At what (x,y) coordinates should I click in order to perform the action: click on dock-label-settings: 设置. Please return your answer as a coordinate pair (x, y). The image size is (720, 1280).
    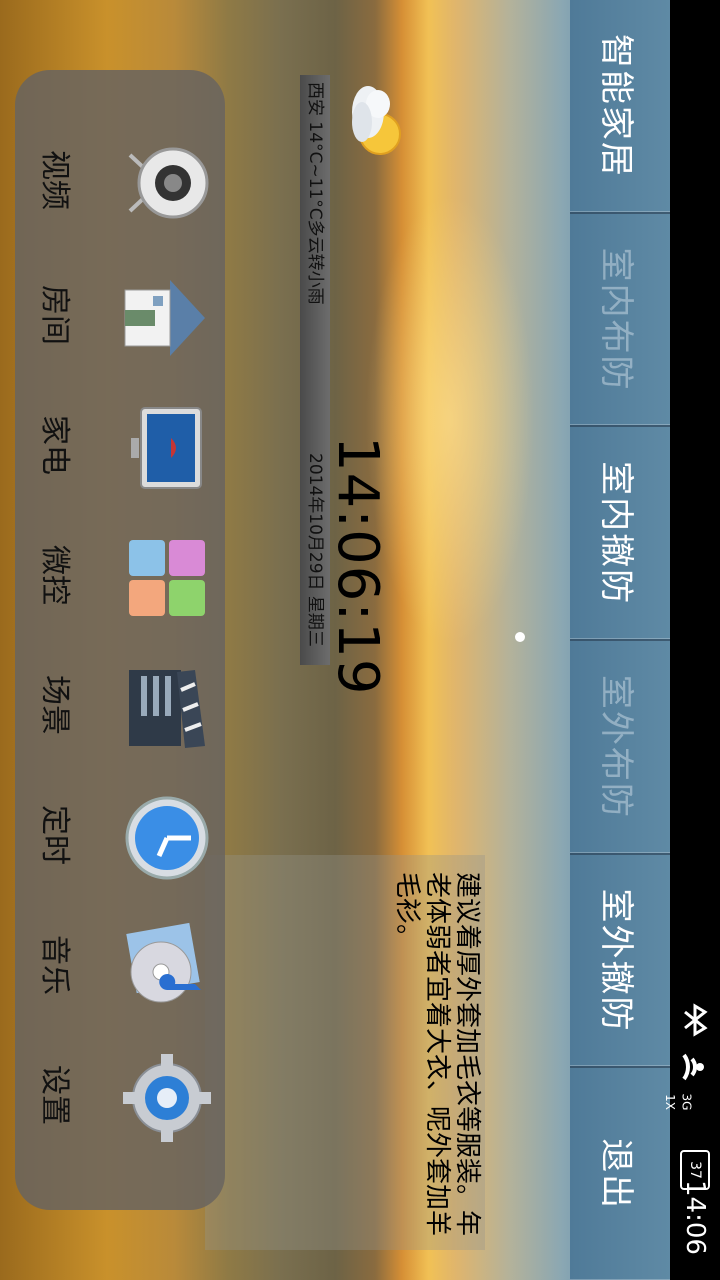
    Looking at the image, I should click on (54, 1095).